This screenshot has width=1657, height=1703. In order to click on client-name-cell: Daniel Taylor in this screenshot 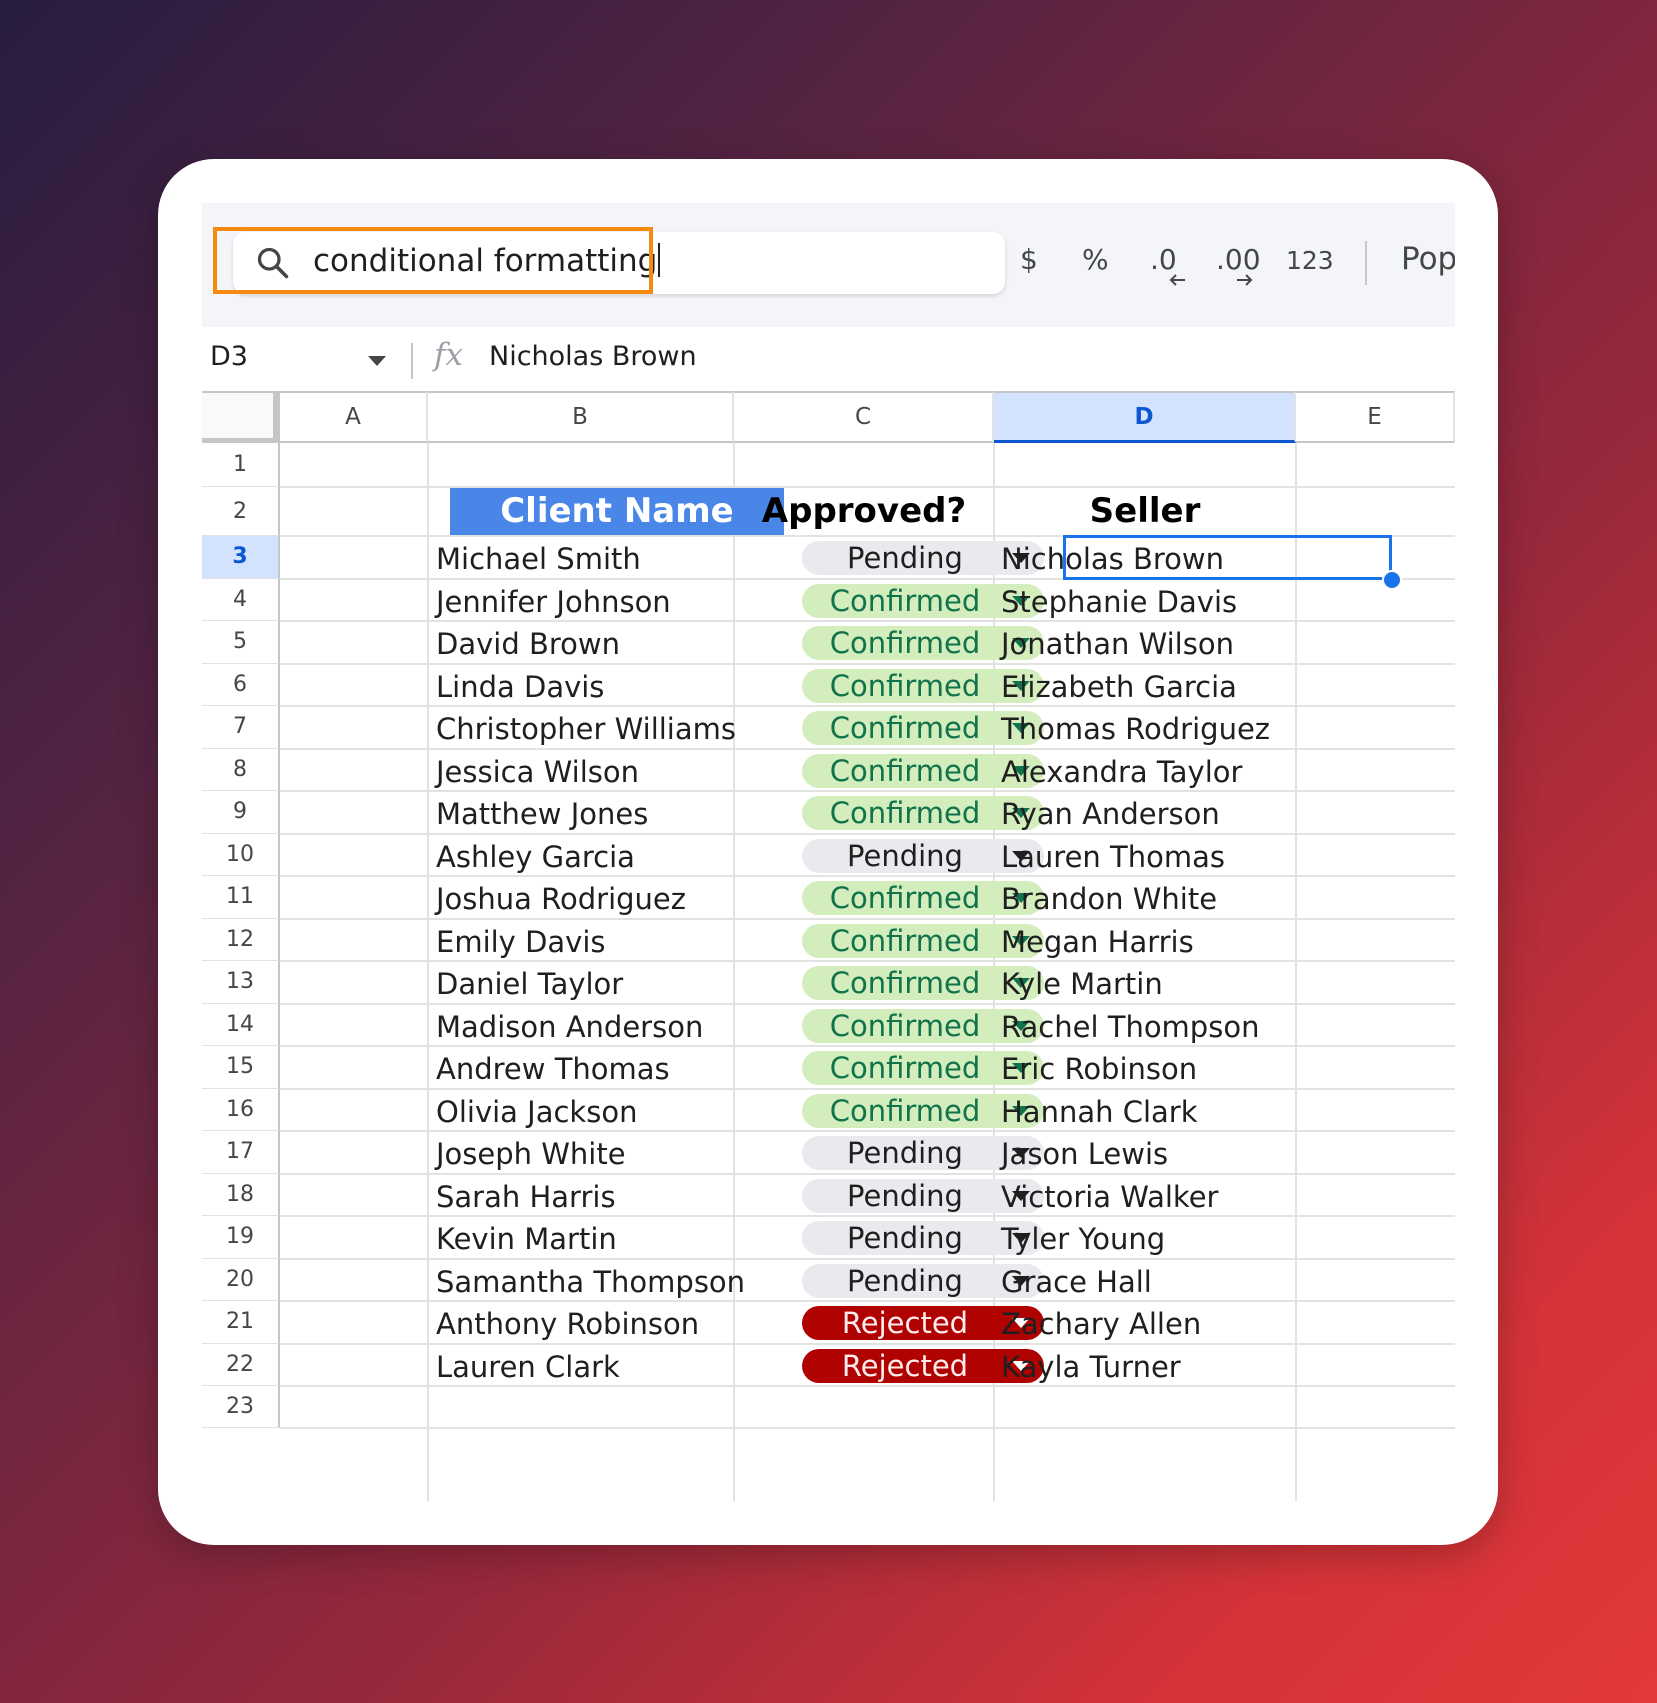, I will do `click(529, 984)`.